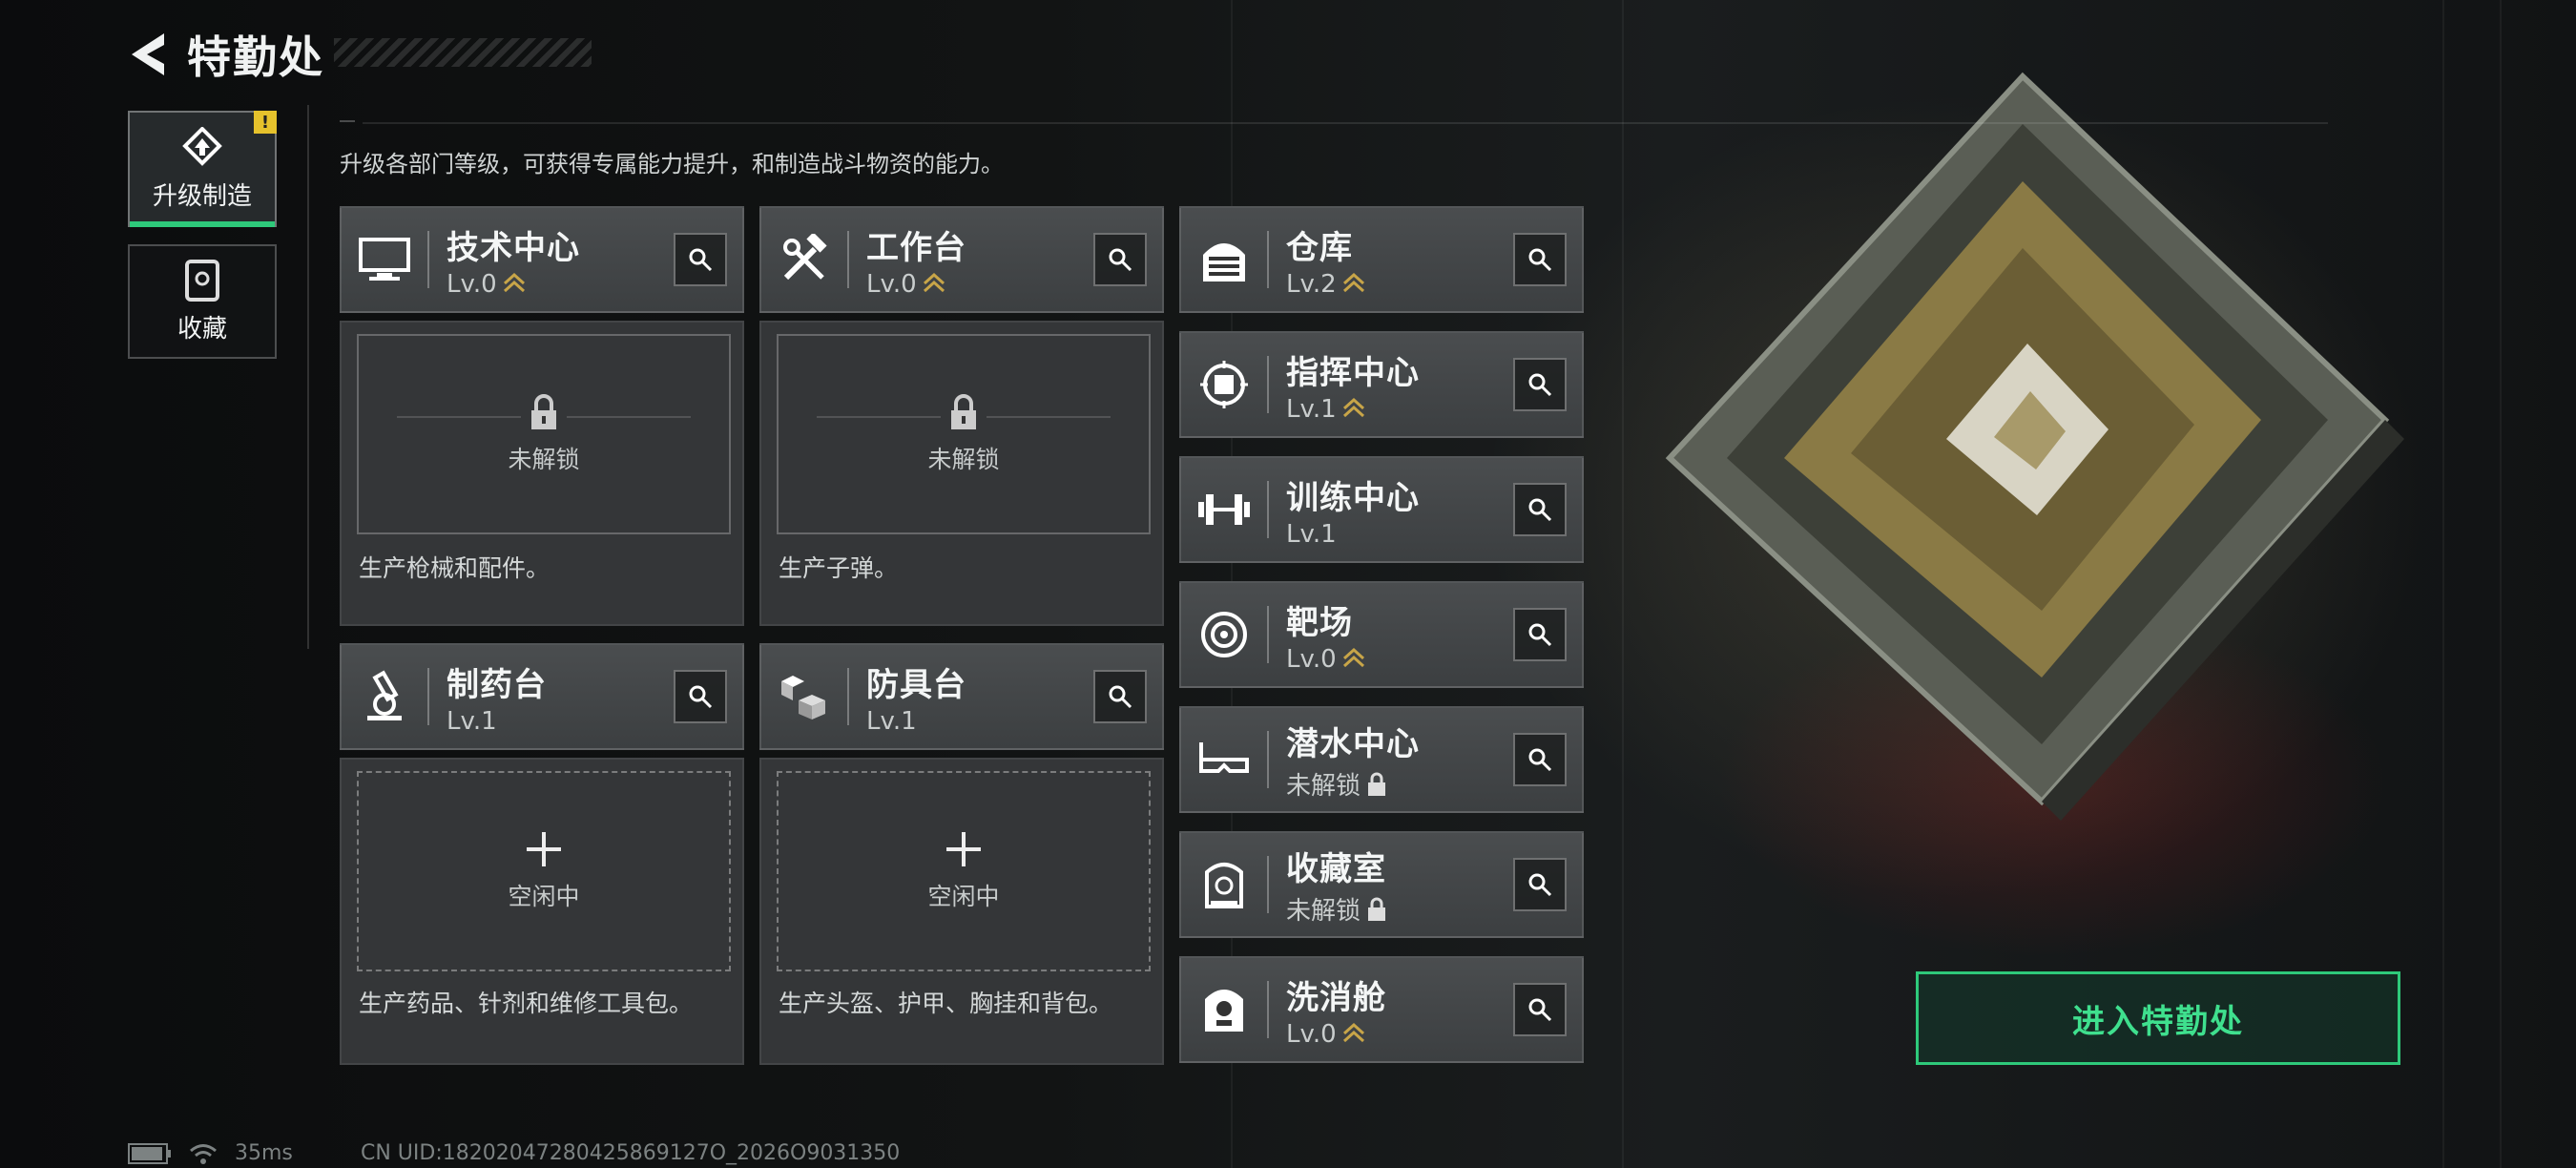 The width and height of the screenshot is (2576, 1168). I want to click on back-arrow-icon, so click(148, 54).